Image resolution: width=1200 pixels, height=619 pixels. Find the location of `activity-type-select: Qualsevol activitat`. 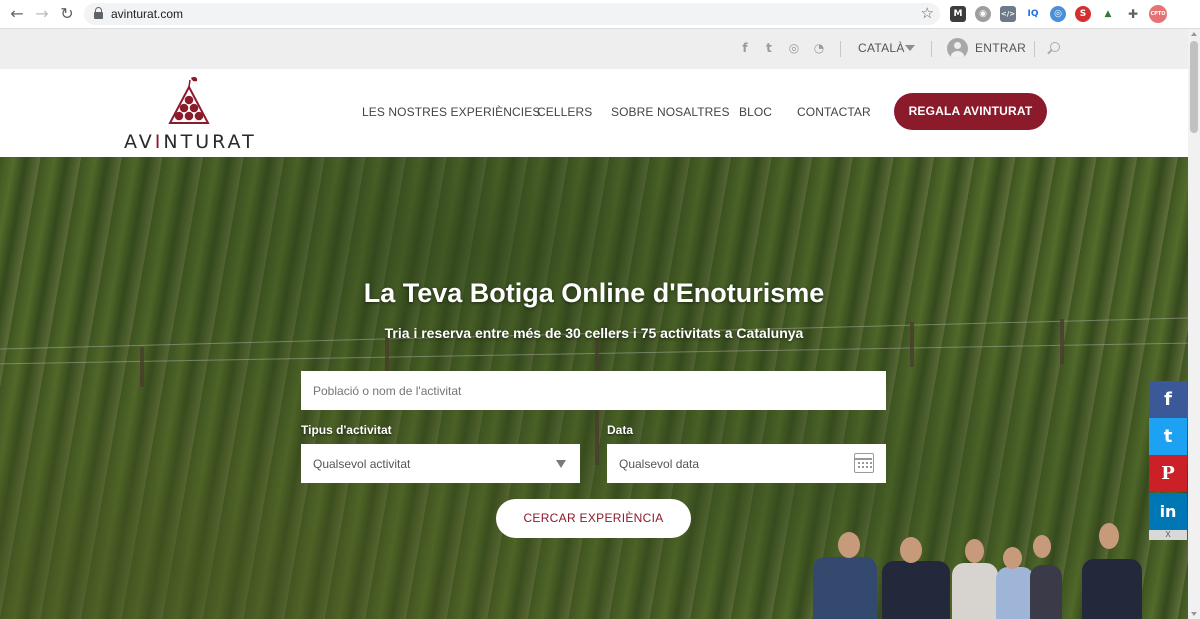

activity-type-select: Qualsevol activitat is located at coordinates (440, 463).